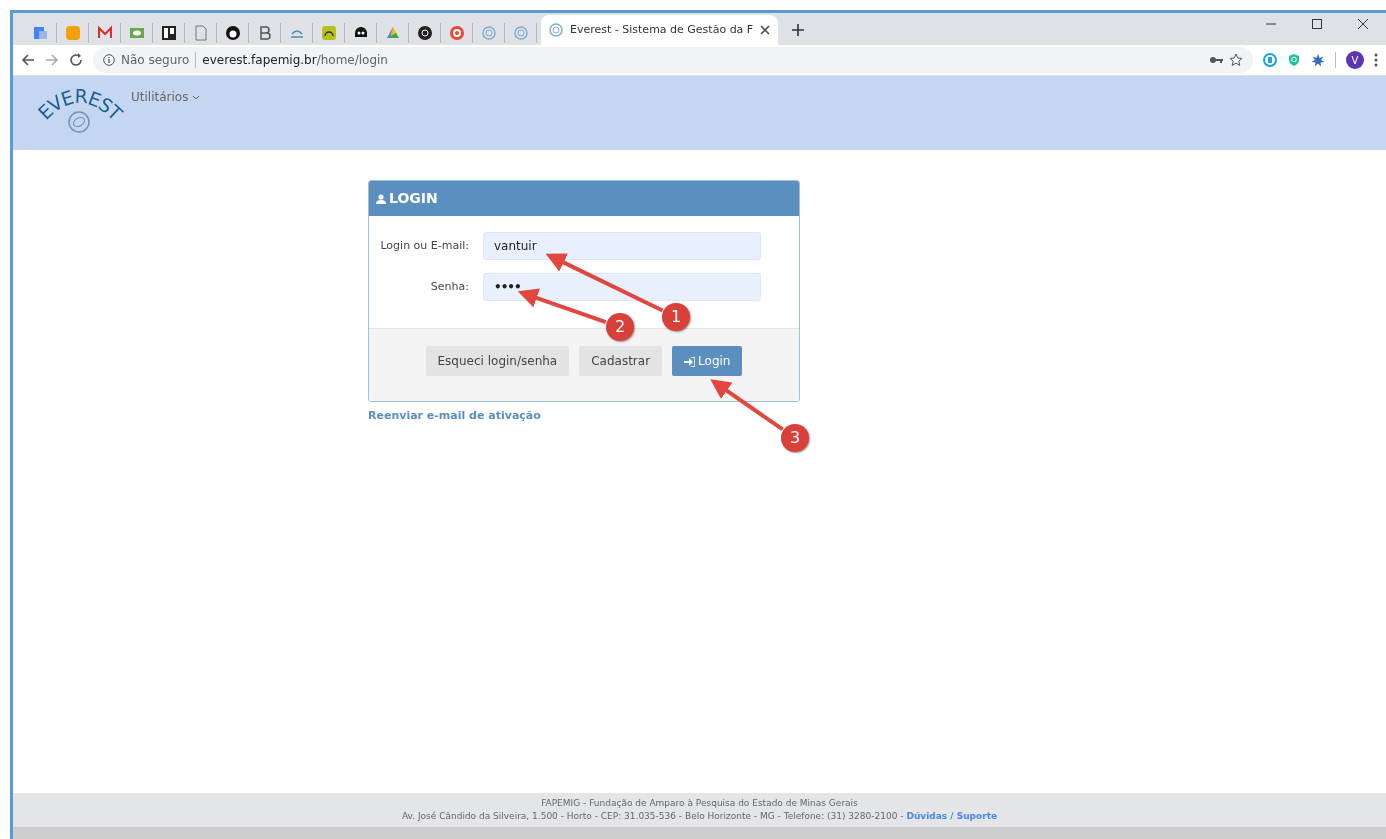  I want to click on screen-icon, so click(136, 33).